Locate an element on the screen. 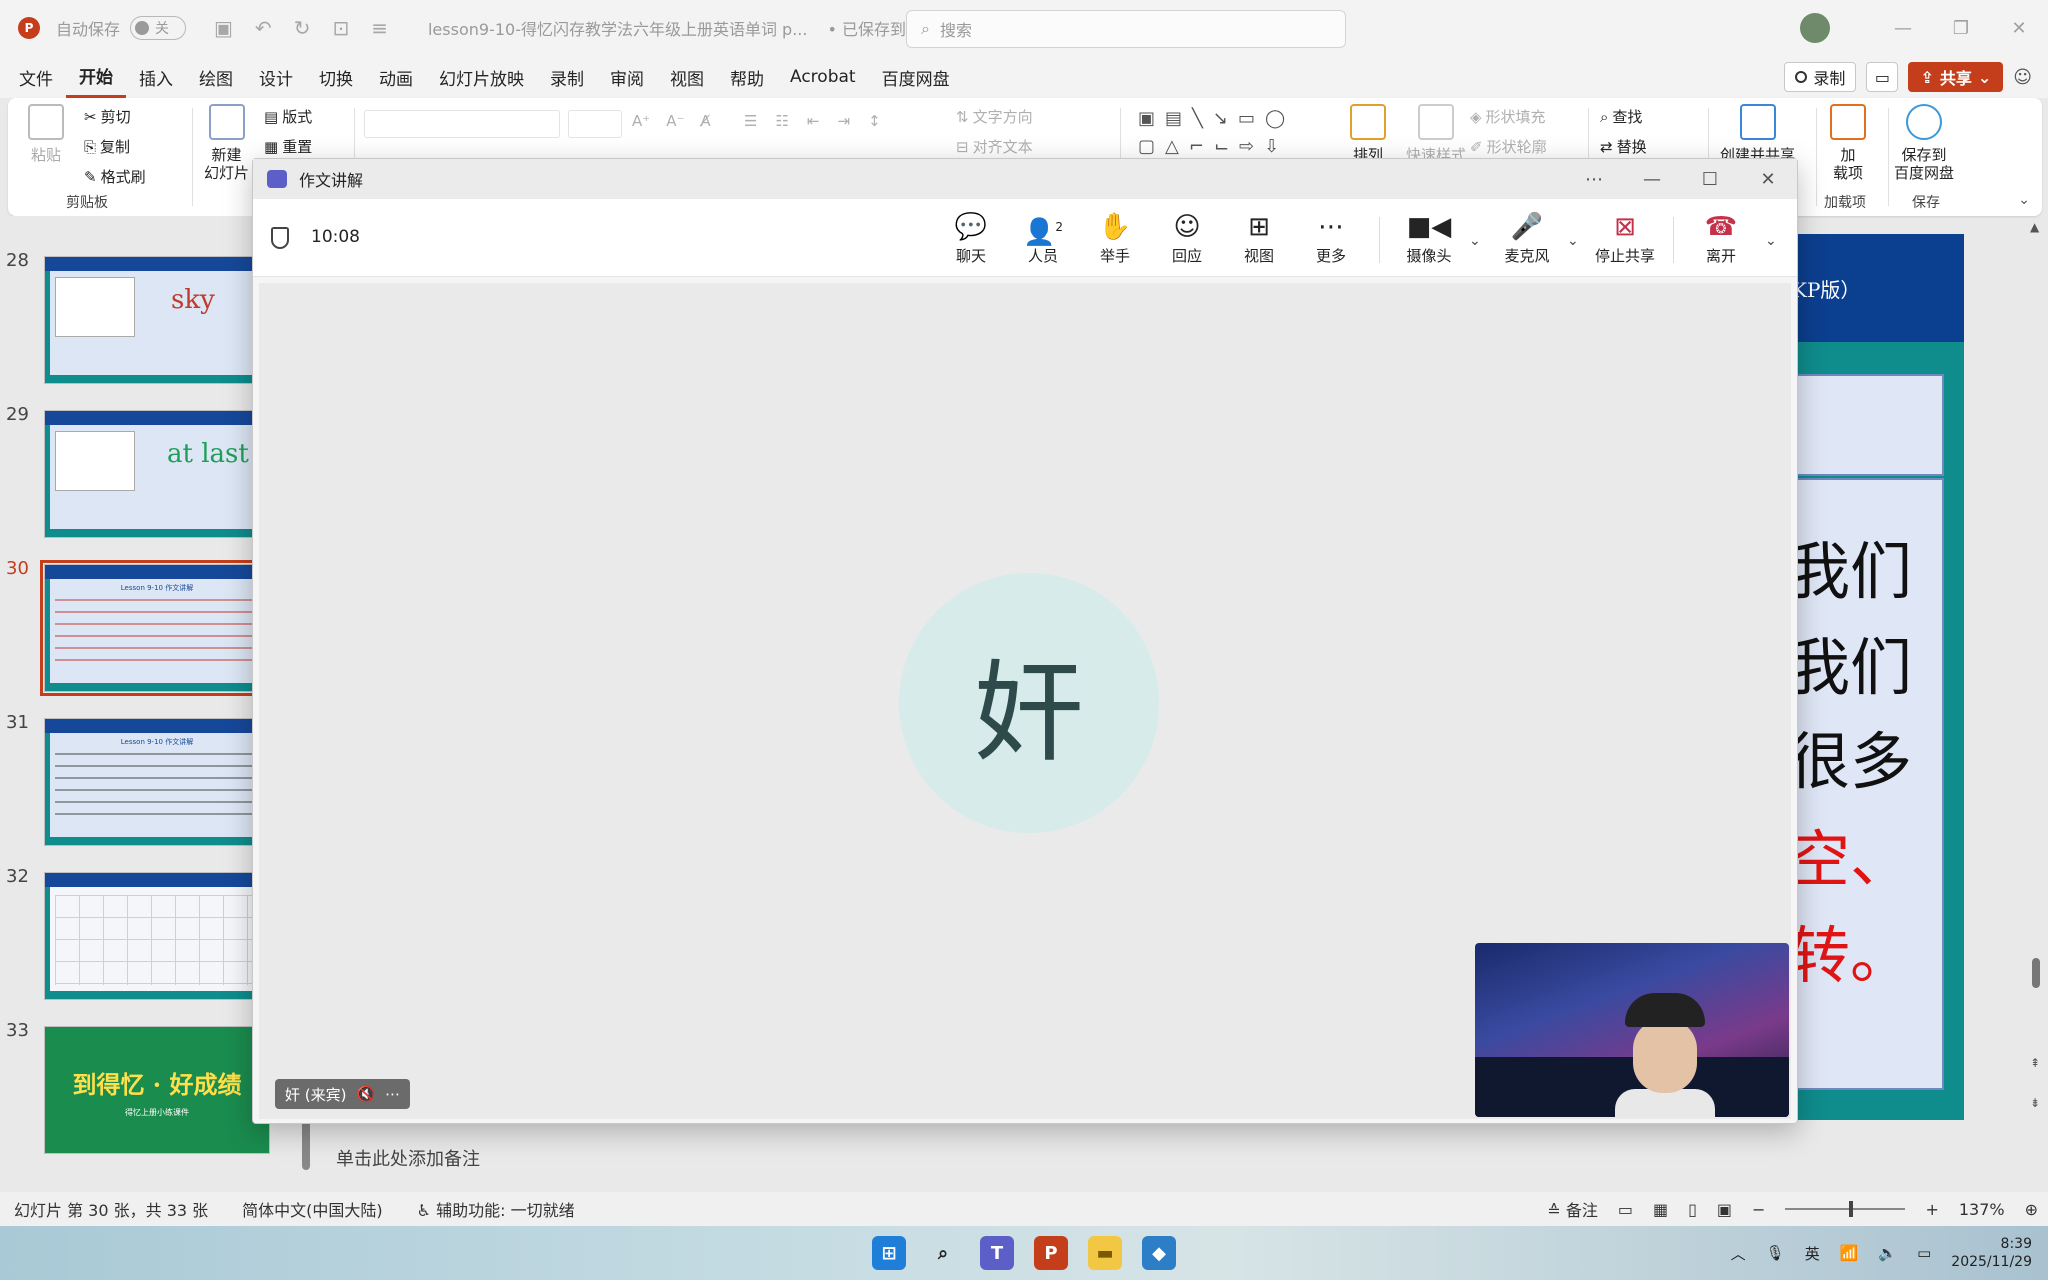  font-grow-icon: A⁺ is located at coordinates (641, 121).